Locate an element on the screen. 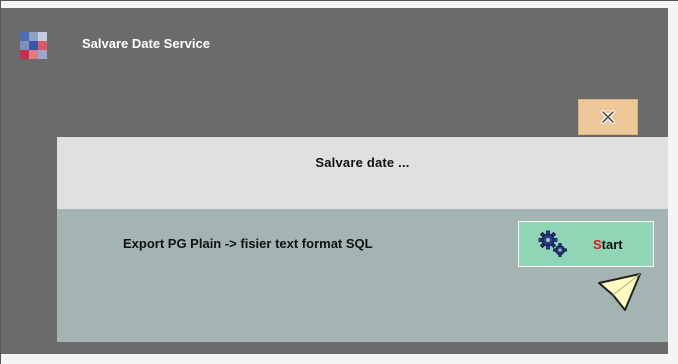 The image size is (678, 364). close-button is located at coordinates (608, 117).